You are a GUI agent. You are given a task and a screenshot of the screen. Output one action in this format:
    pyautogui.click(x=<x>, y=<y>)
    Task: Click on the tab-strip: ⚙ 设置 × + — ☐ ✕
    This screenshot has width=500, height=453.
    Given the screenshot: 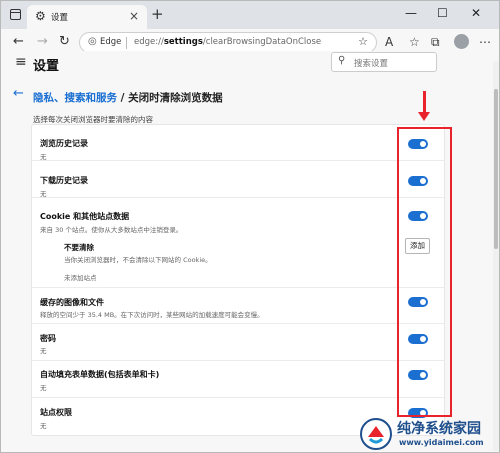 What is the action you would take?
    pyautogui.click(x=250, y=15)
    